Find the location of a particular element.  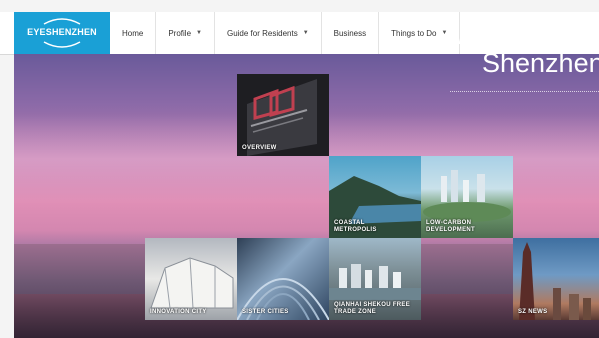

tile-innovation-city: INNOVATION CITY is located at coordinates (191, 279).